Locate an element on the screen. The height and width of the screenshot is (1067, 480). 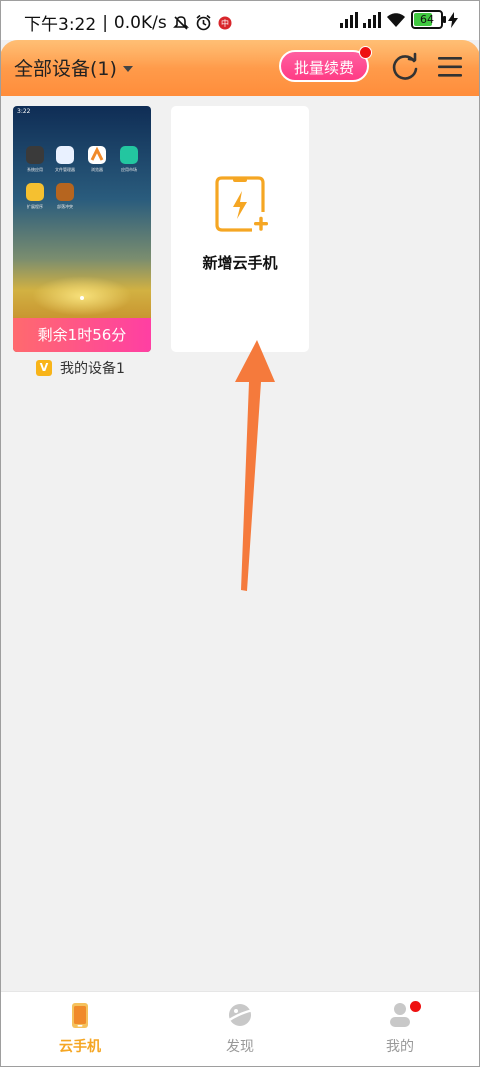
tab-label: 我的 is located at coordinates (400, 1047).